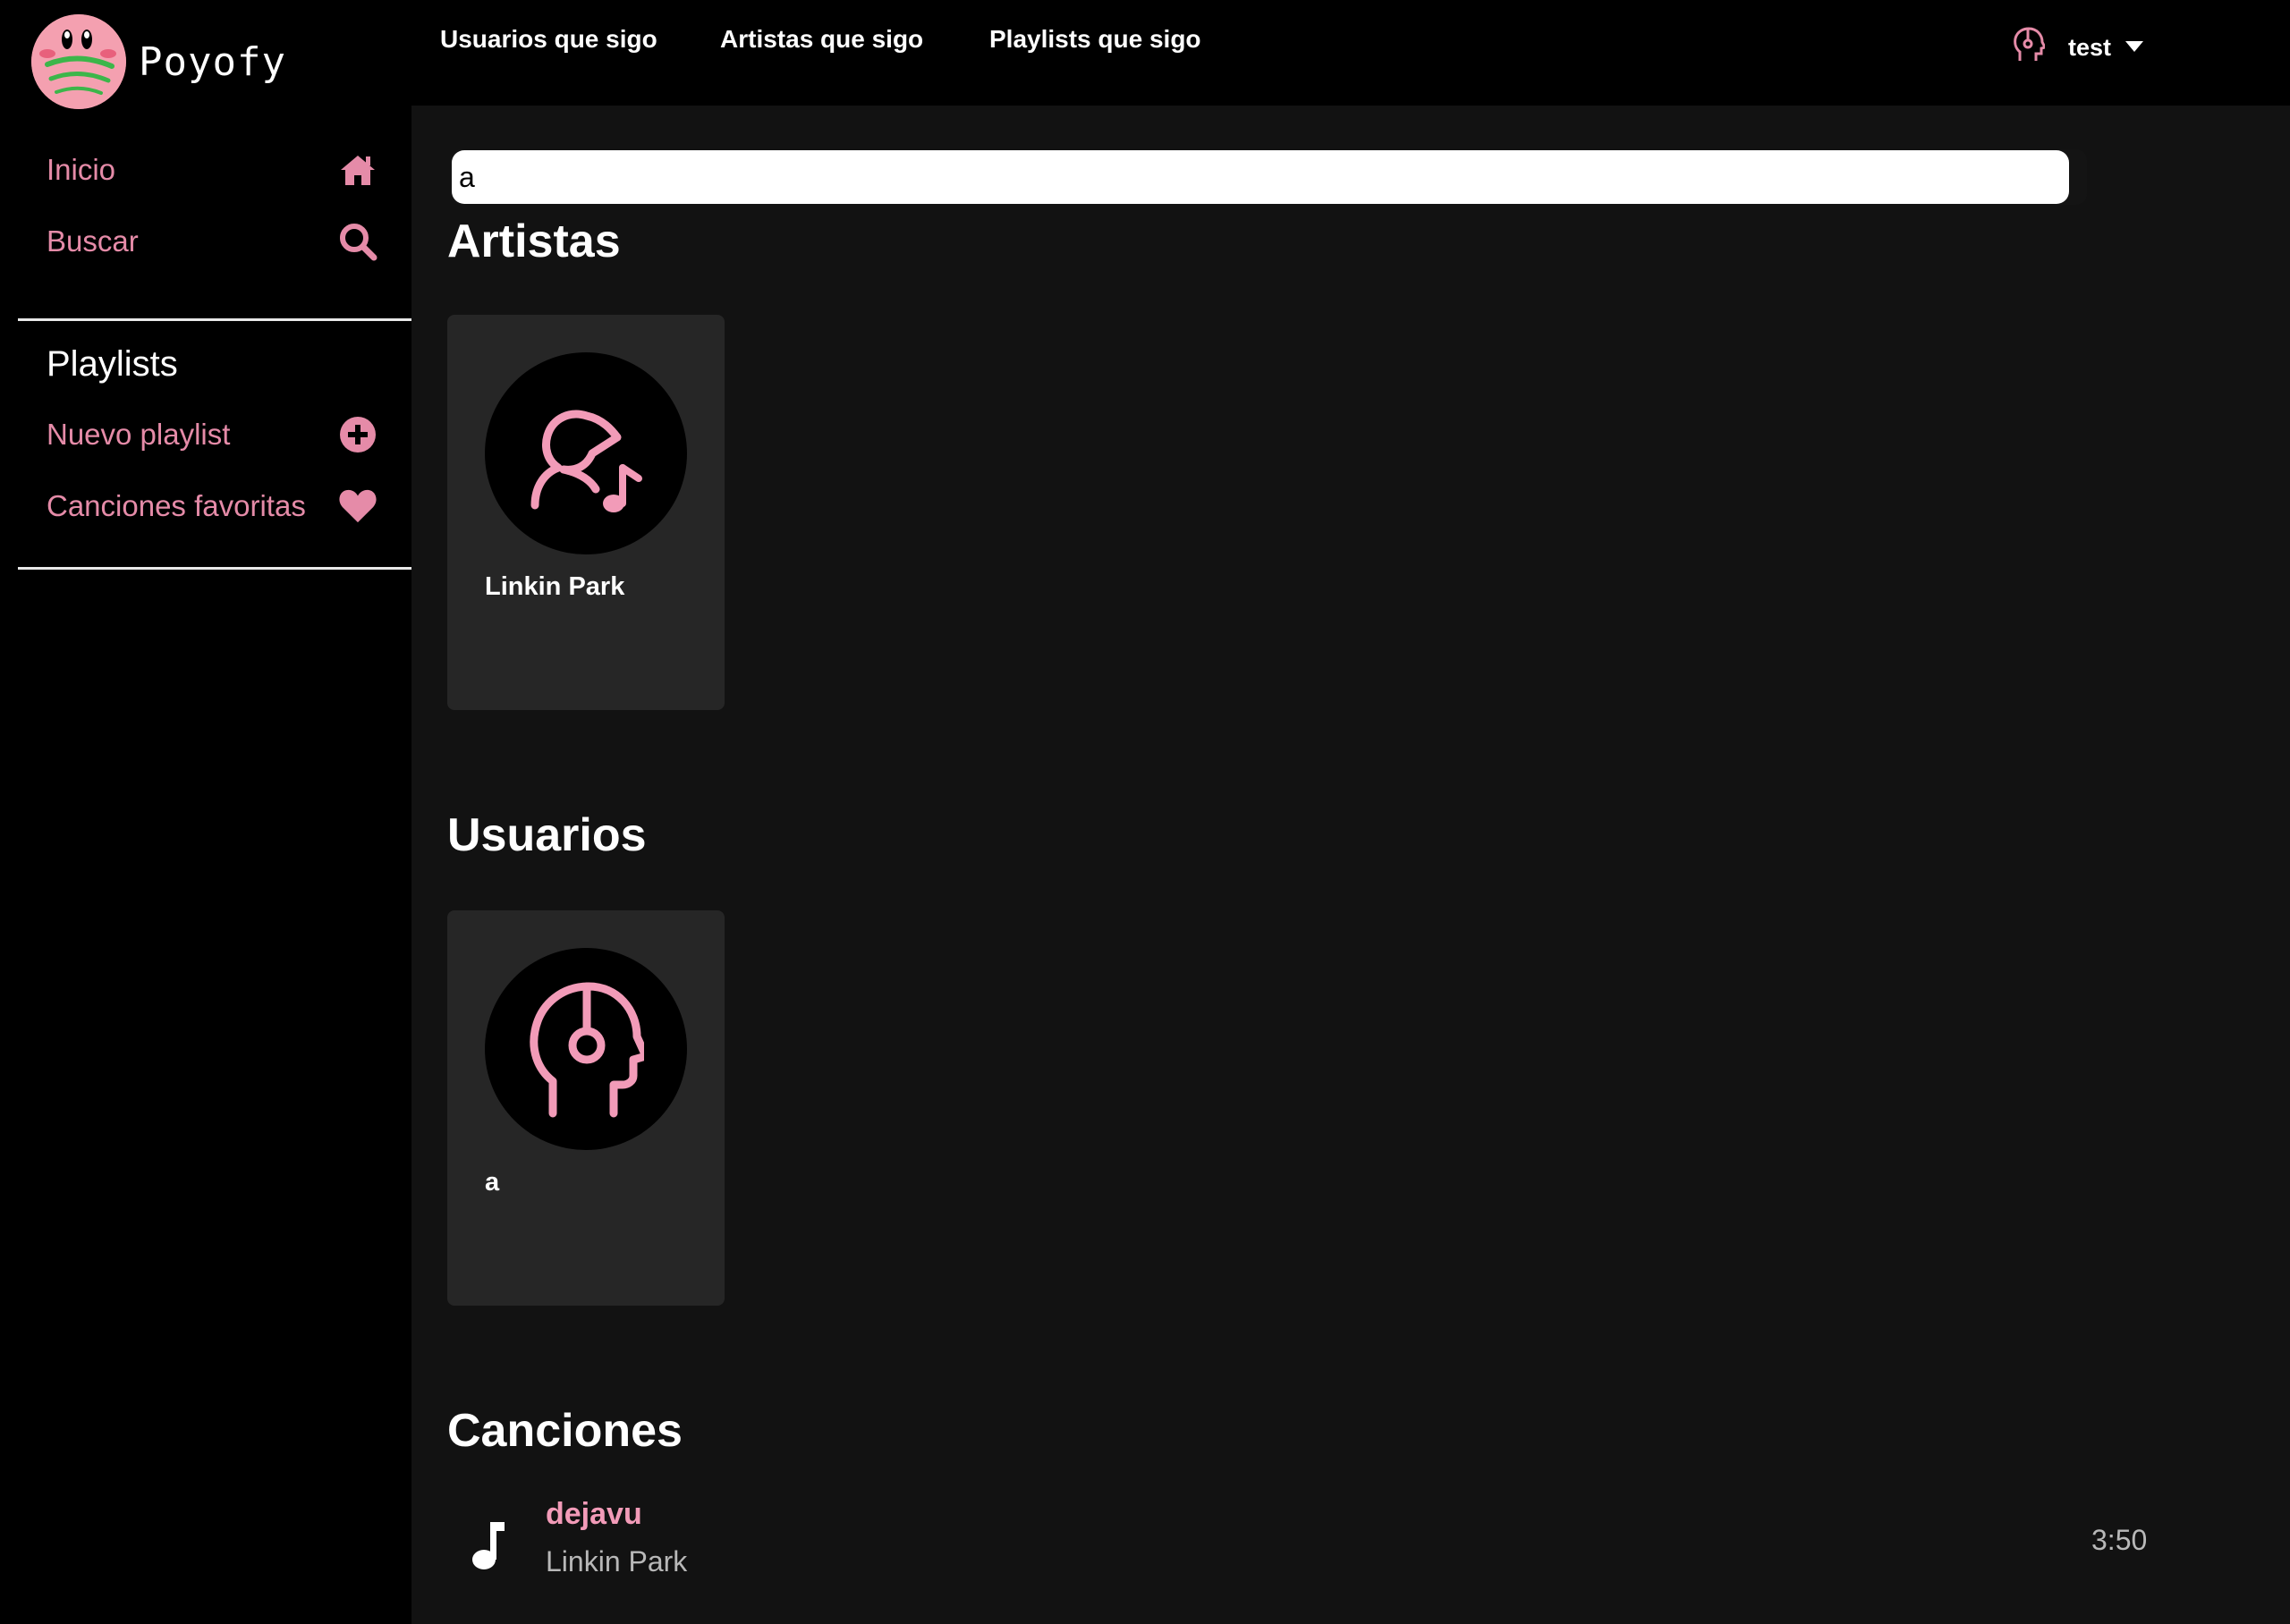  Describe the element at coordinates (492, 1182) in the screenshot. I see `user-name: a` at that location.